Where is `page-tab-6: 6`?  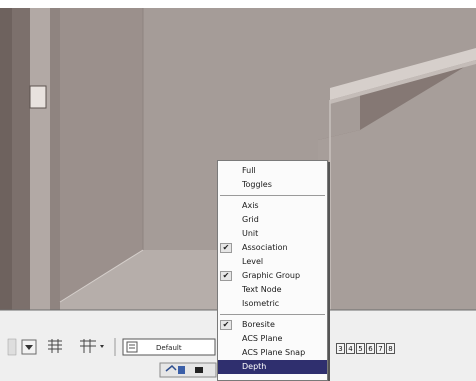 page-tab-6: 6 is located at coordinates (370, 348).